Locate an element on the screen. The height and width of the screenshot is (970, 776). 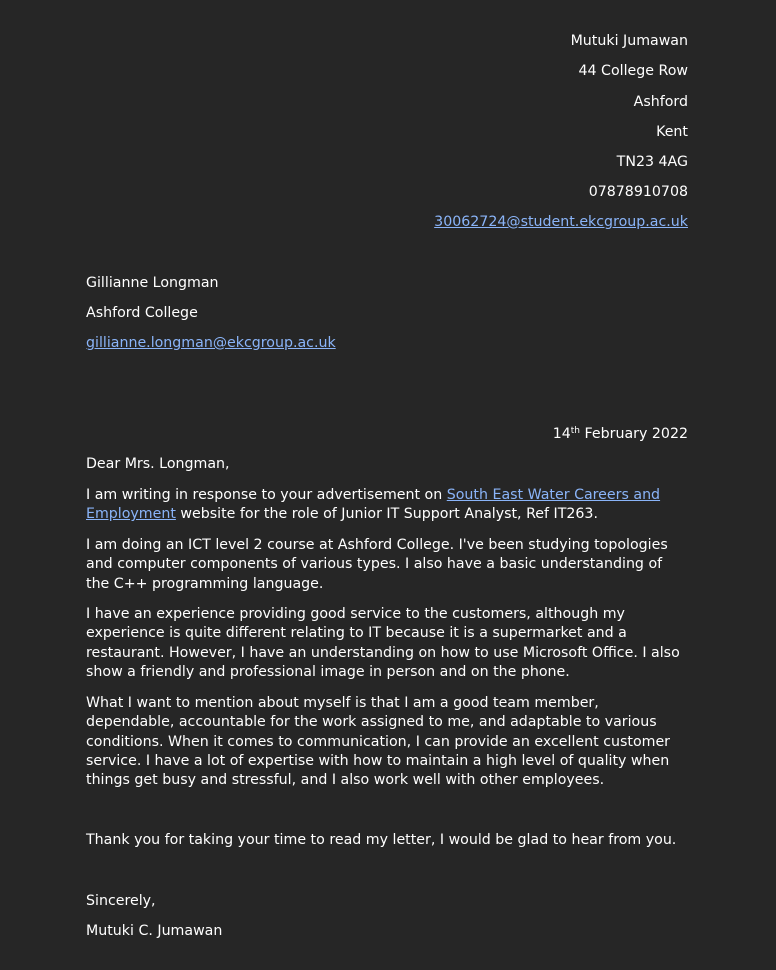
salutation: Dear Mrs. Longman, is located at coordinates (158, 464).